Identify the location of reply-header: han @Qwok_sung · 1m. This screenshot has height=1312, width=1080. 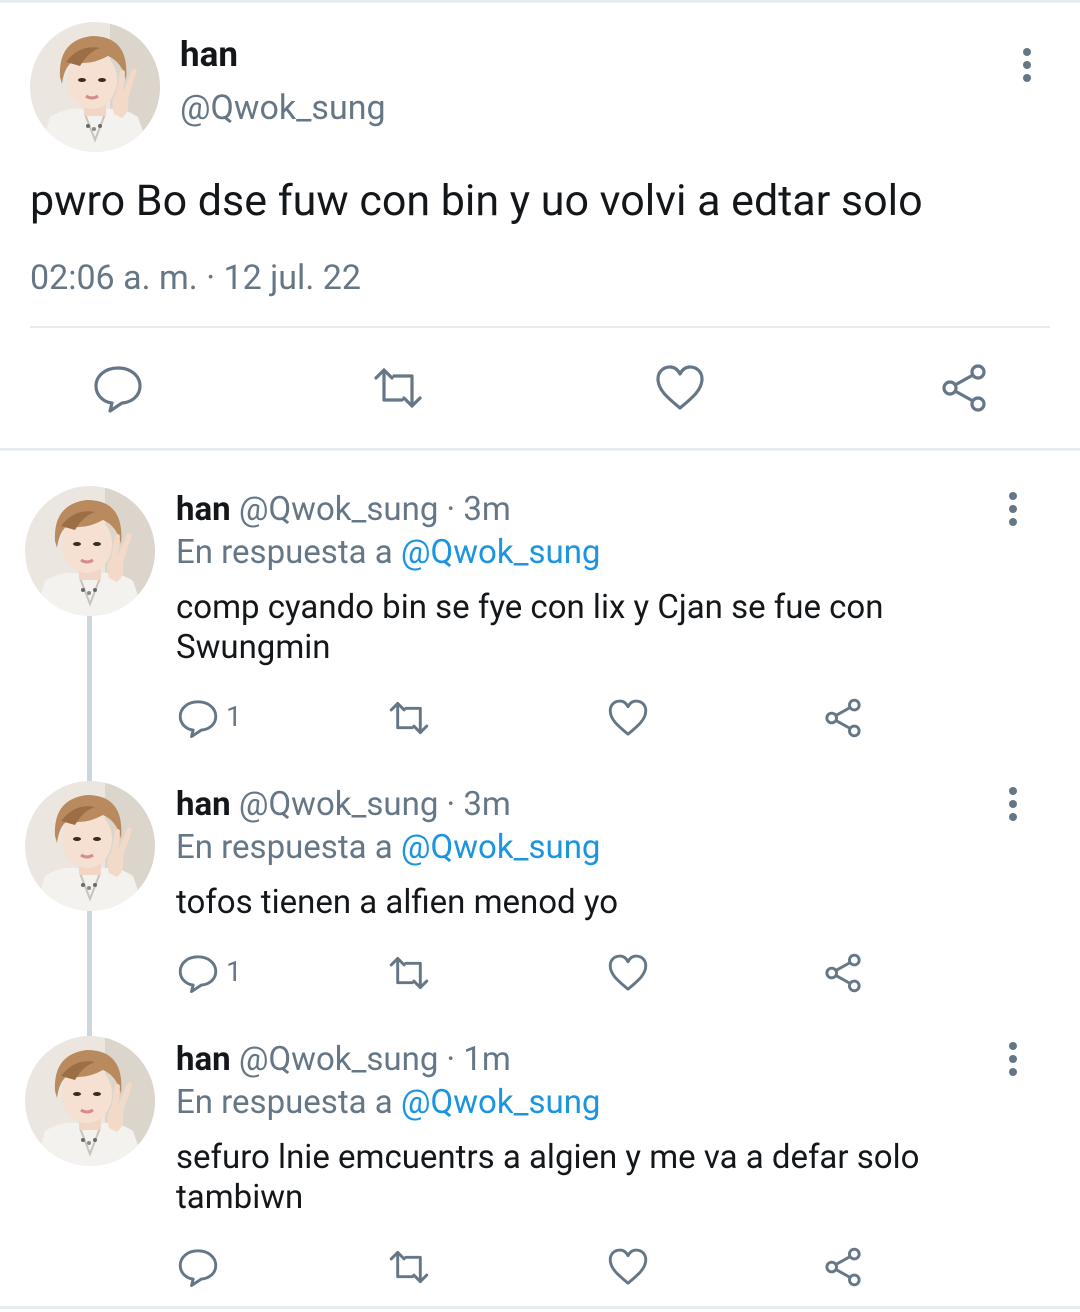
(343, 1059).